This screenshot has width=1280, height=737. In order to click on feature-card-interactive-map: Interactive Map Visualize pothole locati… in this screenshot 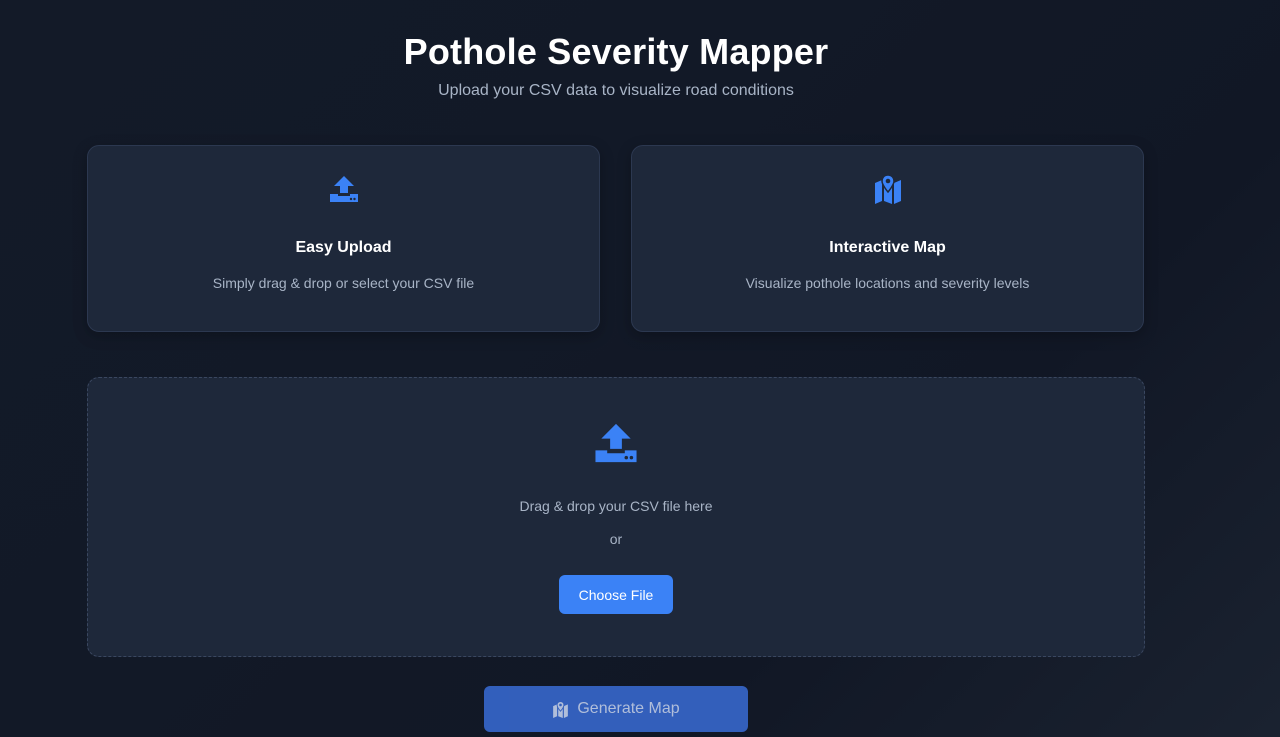, I will do `click(887, 238)`.